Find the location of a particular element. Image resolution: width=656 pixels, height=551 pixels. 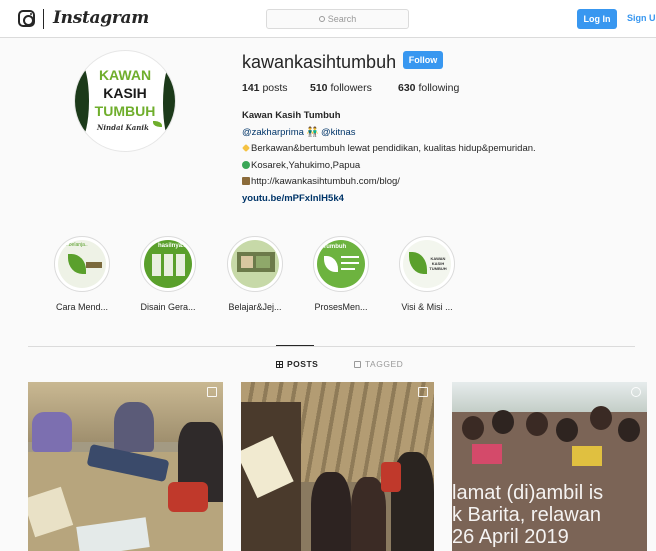

followers-stat: 510 followers is located at coordinates (341, 88).